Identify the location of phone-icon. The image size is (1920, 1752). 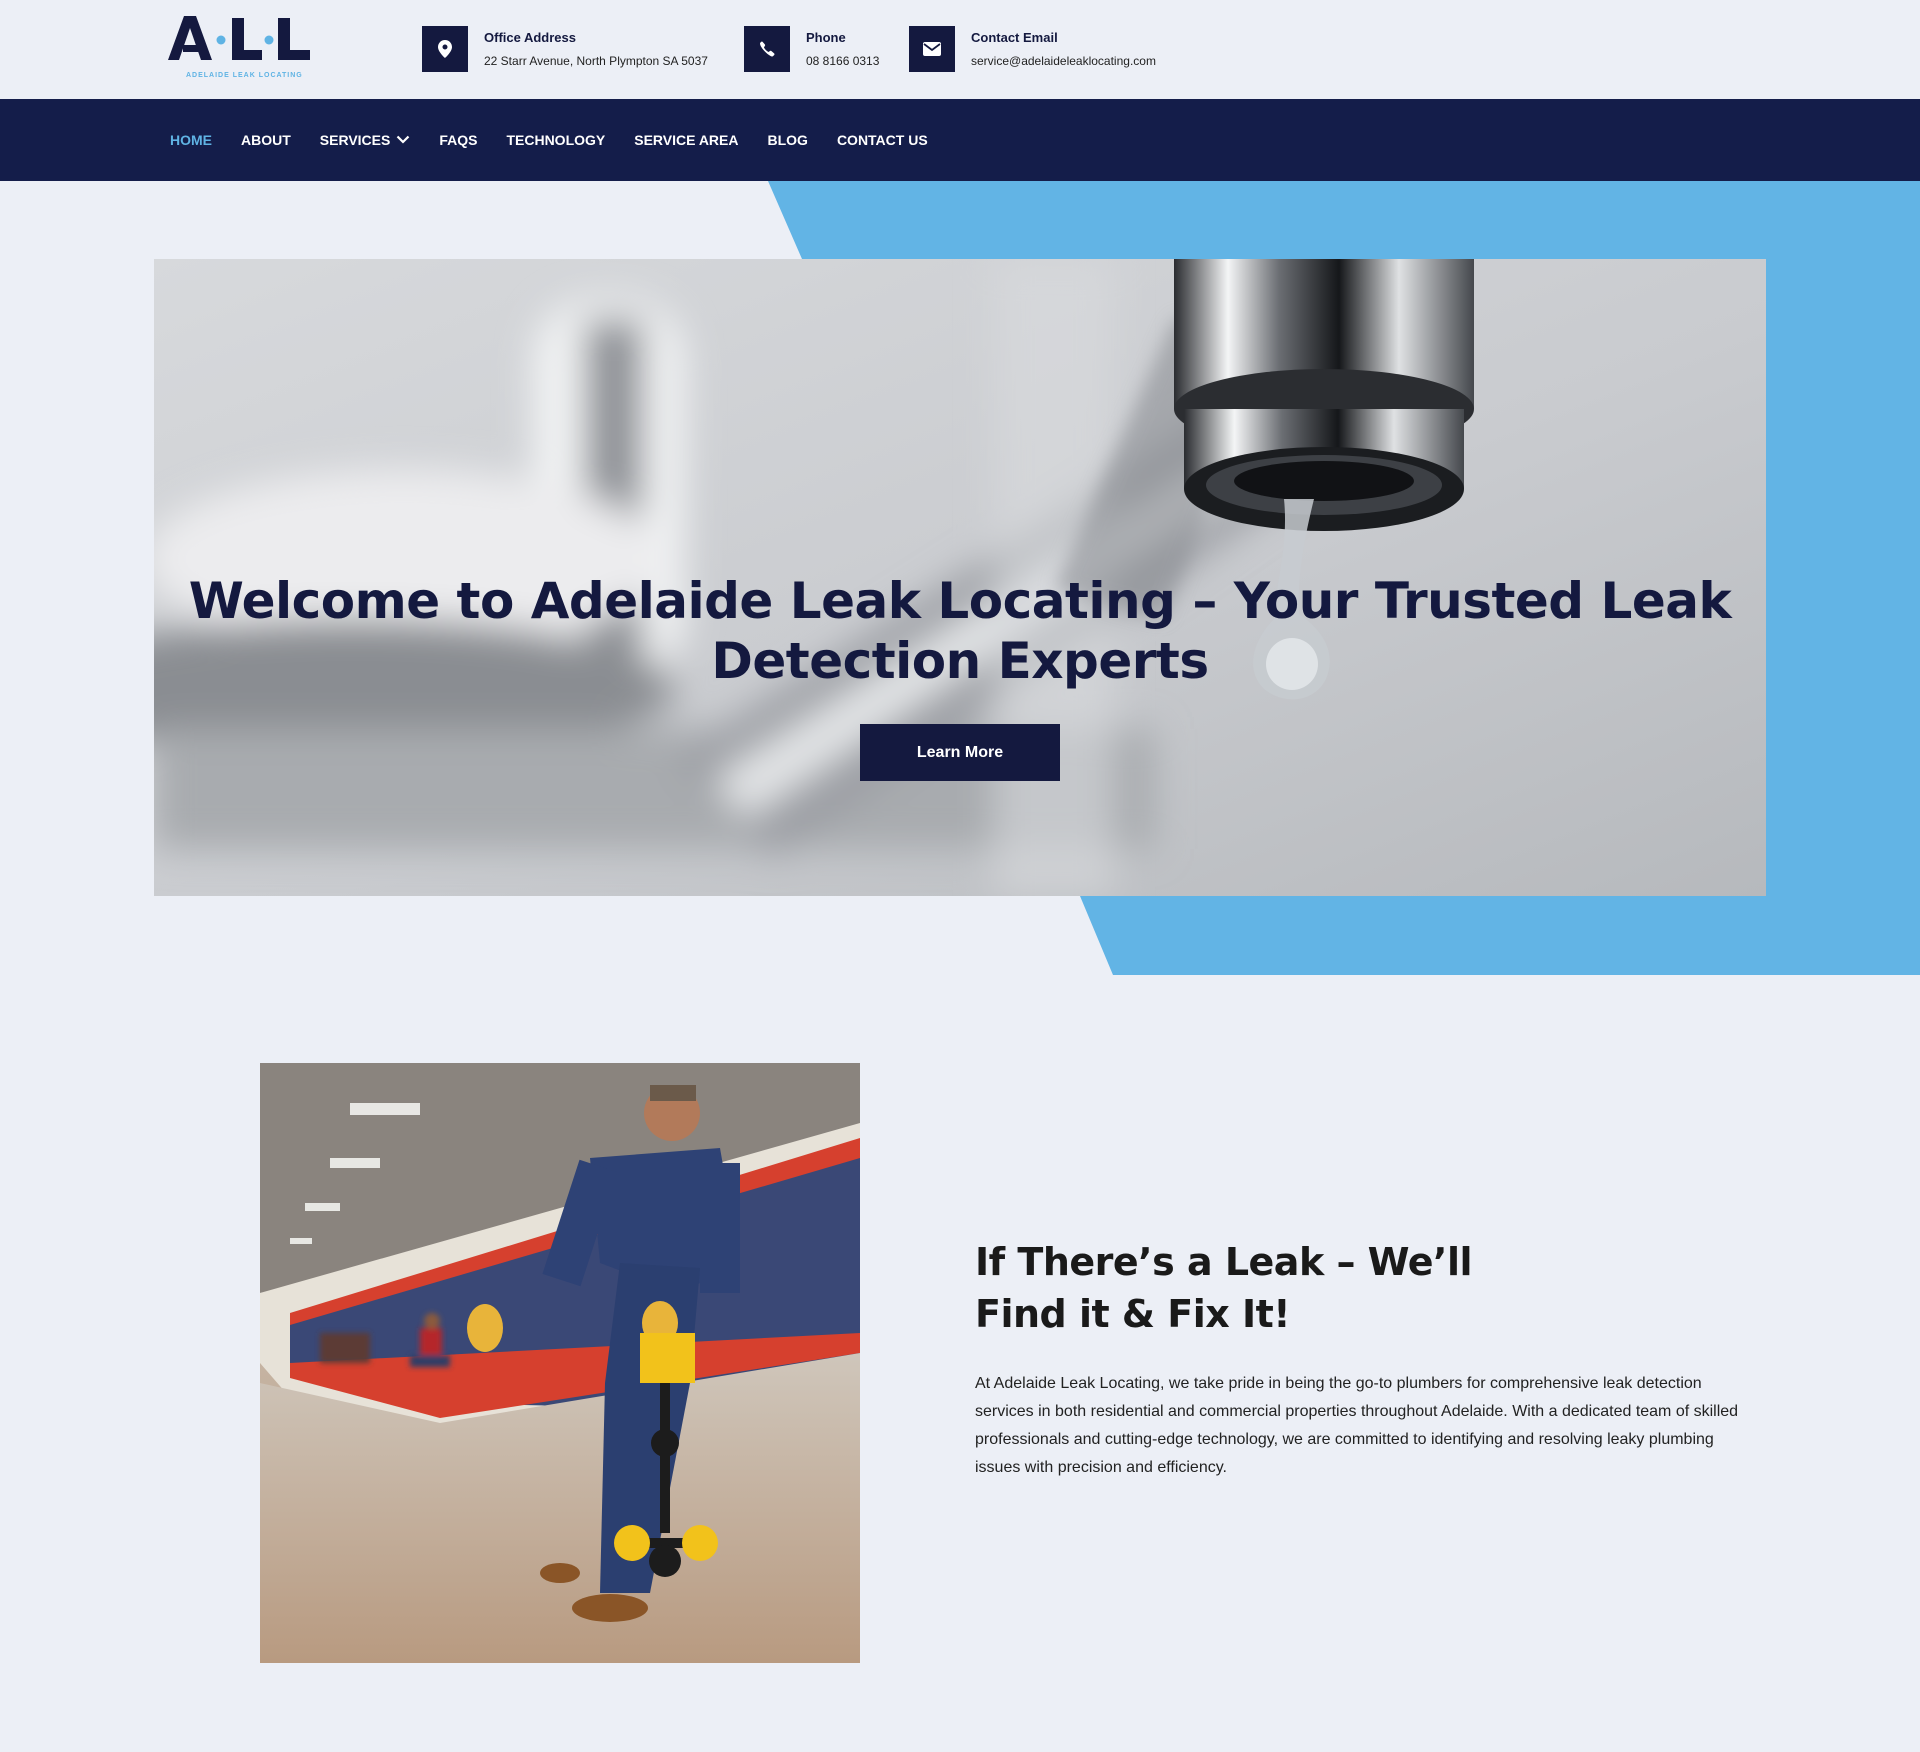
(767, 49).